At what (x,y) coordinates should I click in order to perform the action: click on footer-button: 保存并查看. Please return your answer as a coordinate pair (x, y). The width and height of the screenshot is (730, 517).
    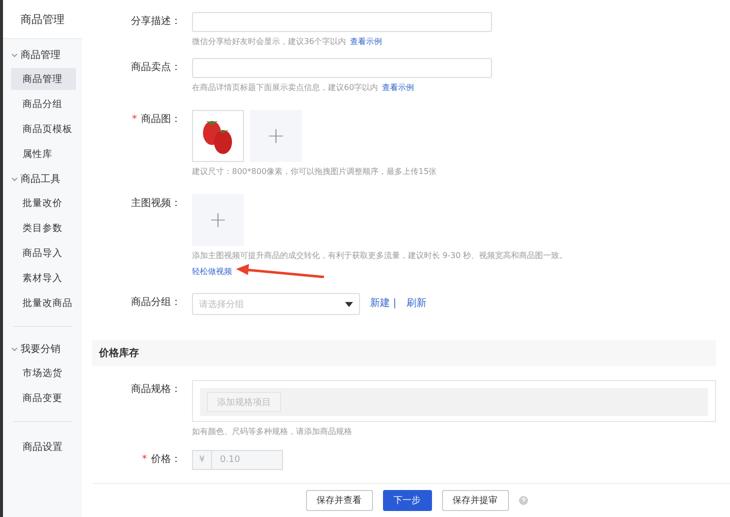
    Looking at the image, I should click on (339, 500).